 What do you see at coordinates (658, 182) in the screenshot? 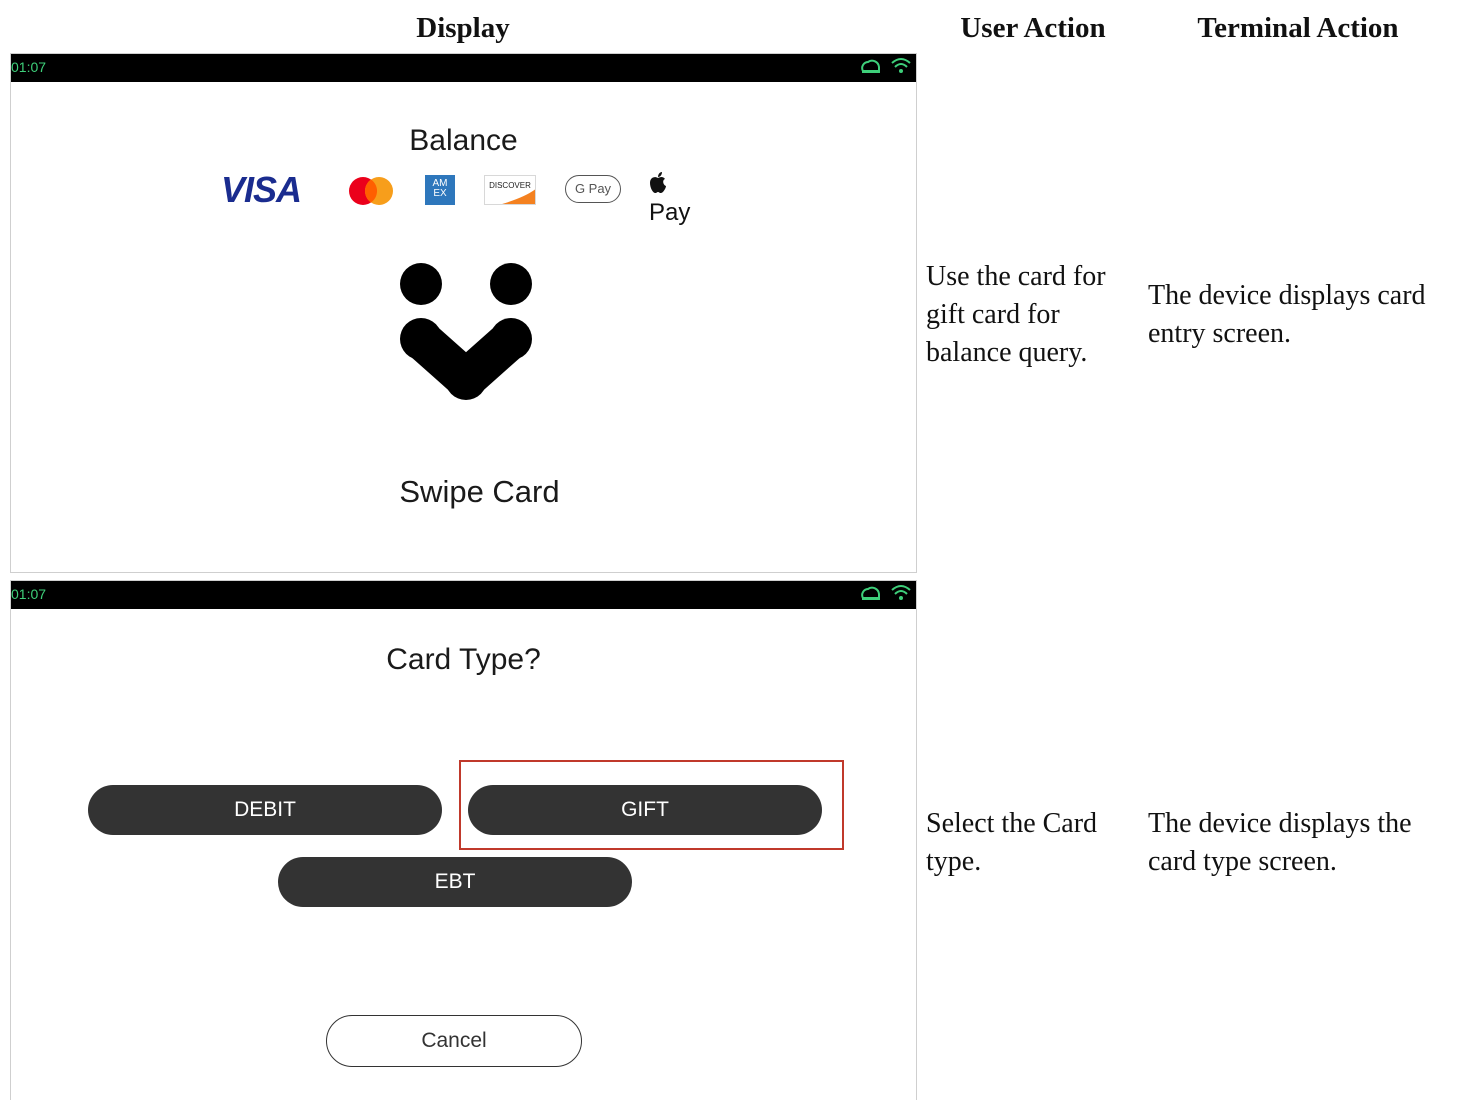
I see `apple-icon` at bounding box center [658, 182].